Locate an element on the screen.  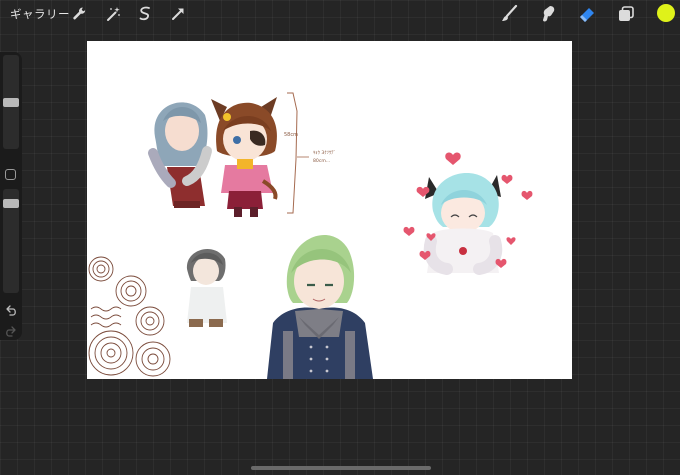
character-green-hair is located at coordinates (320, 306).